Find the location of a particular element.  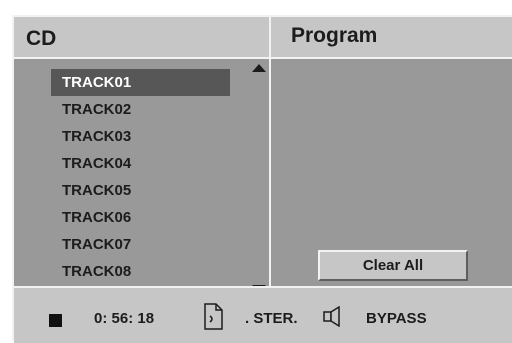

clear-all-button: Clear All is located at coordinates (393, 265).